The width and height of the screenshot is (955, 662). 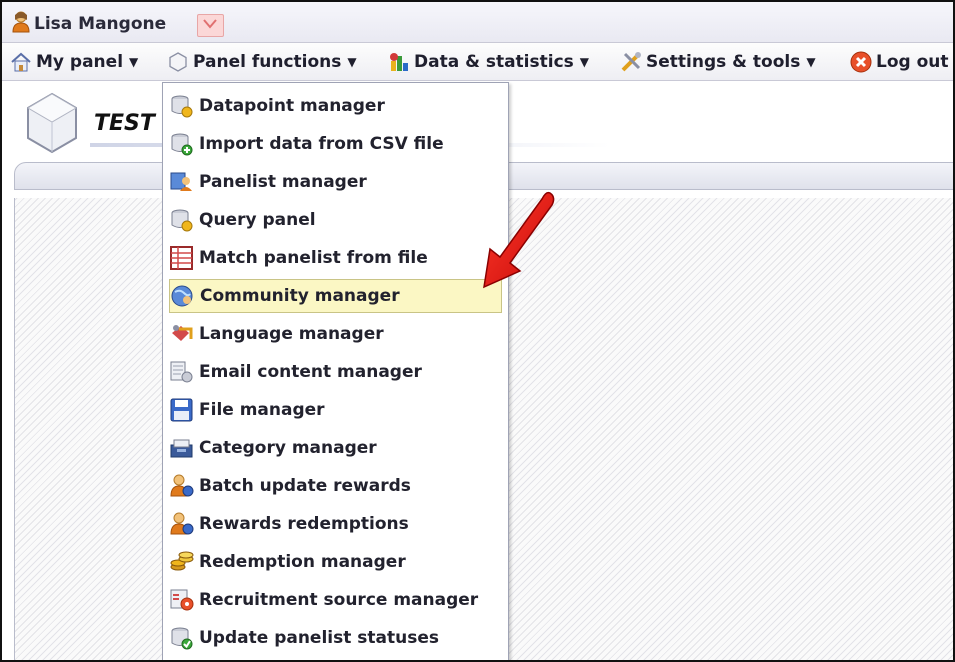 I want to click on menu-item-redemption-manager: Redemption manager, so click(x=335, y=562).